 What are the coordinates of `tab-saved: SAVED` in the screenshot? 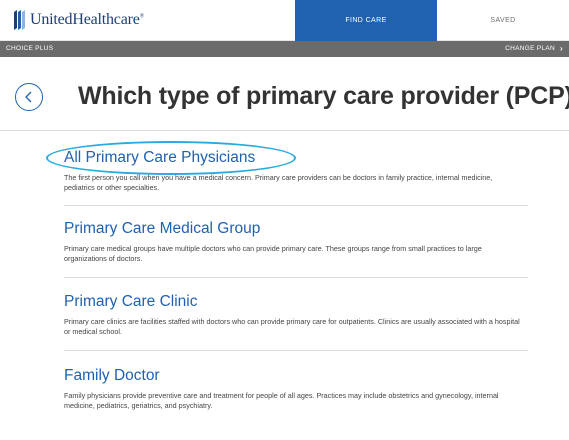 It's located at (503, 20).